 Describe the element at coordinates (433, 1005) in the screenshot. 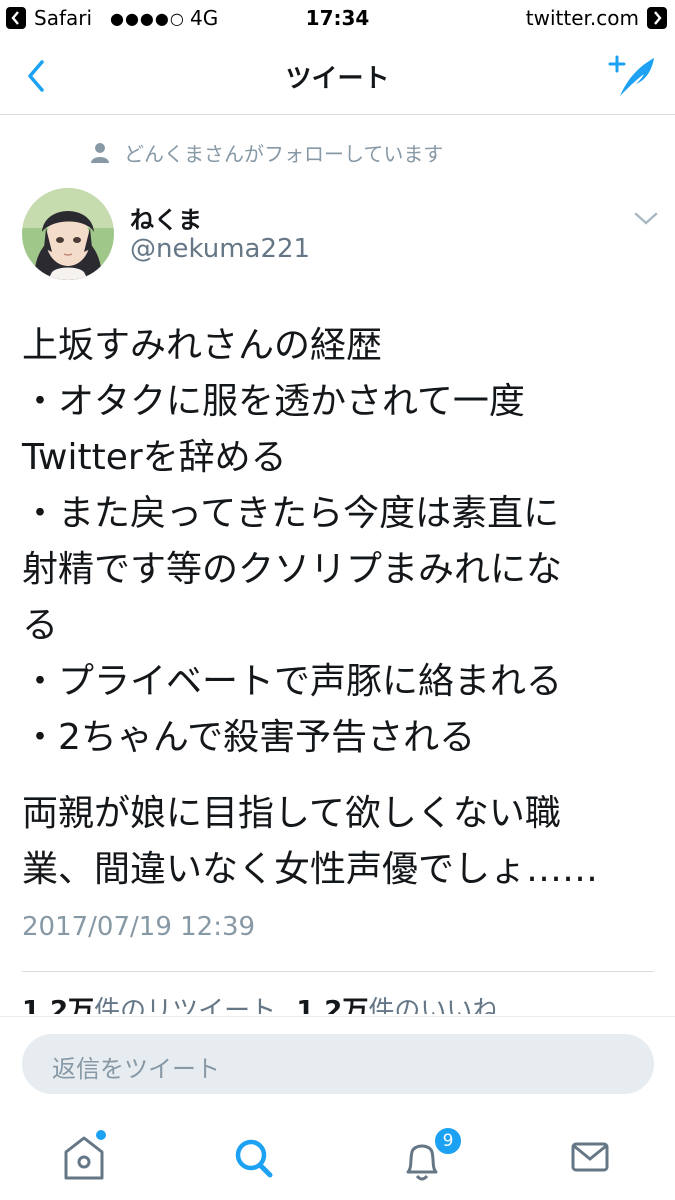

I see `like-label: 件のいいね` at that location.